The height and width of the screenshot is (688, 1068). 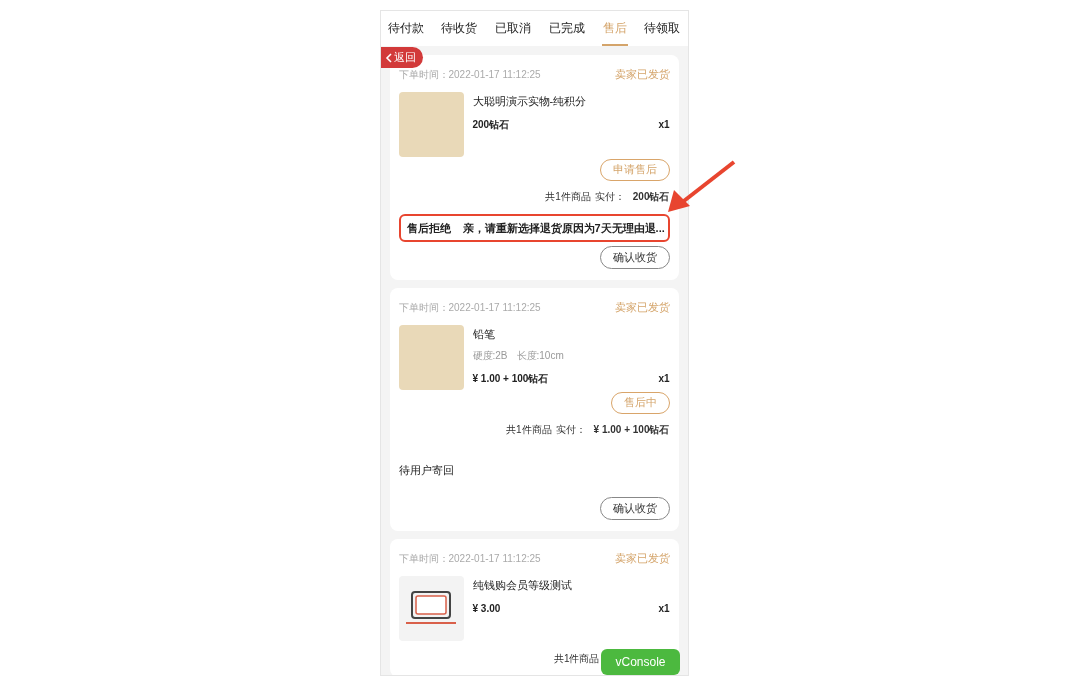 I want to click on laptop-icon, so click(x=431, y=608).